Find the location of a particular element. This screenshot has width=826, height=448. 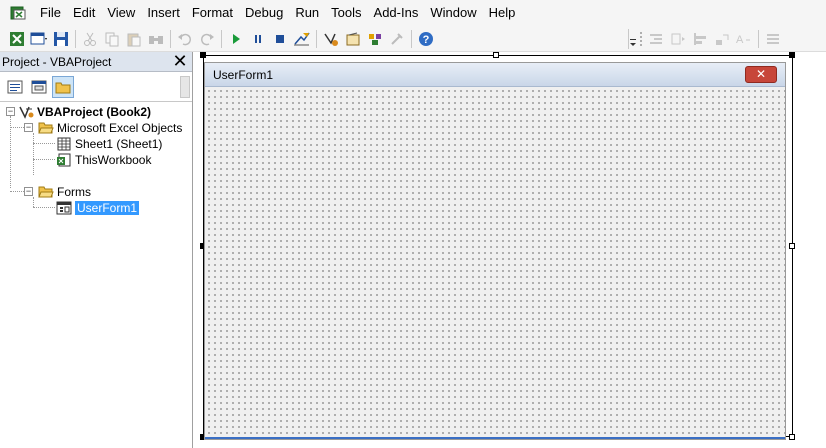

design-mode-icon is located at coordinates (302, 39).